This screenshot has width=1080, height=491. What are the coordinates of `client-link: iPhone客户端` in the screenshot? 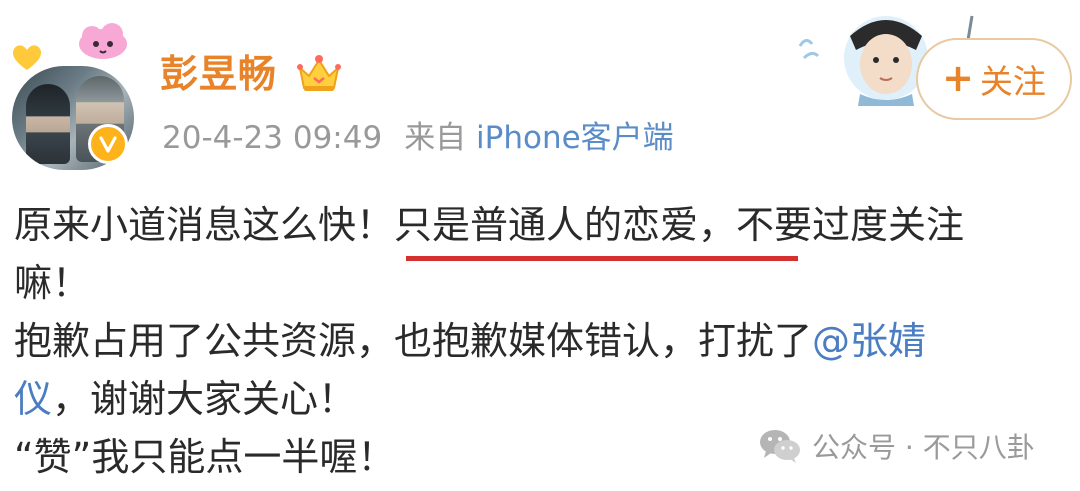 It's located at (575, 138).